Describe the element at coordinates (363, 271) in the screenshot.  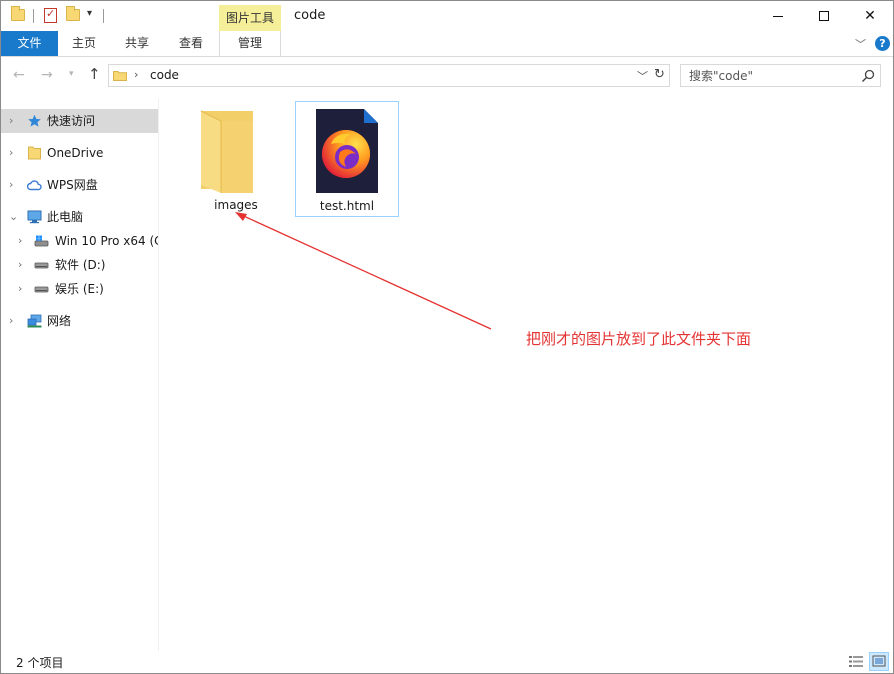
I see `annotation-arrow` at that location.